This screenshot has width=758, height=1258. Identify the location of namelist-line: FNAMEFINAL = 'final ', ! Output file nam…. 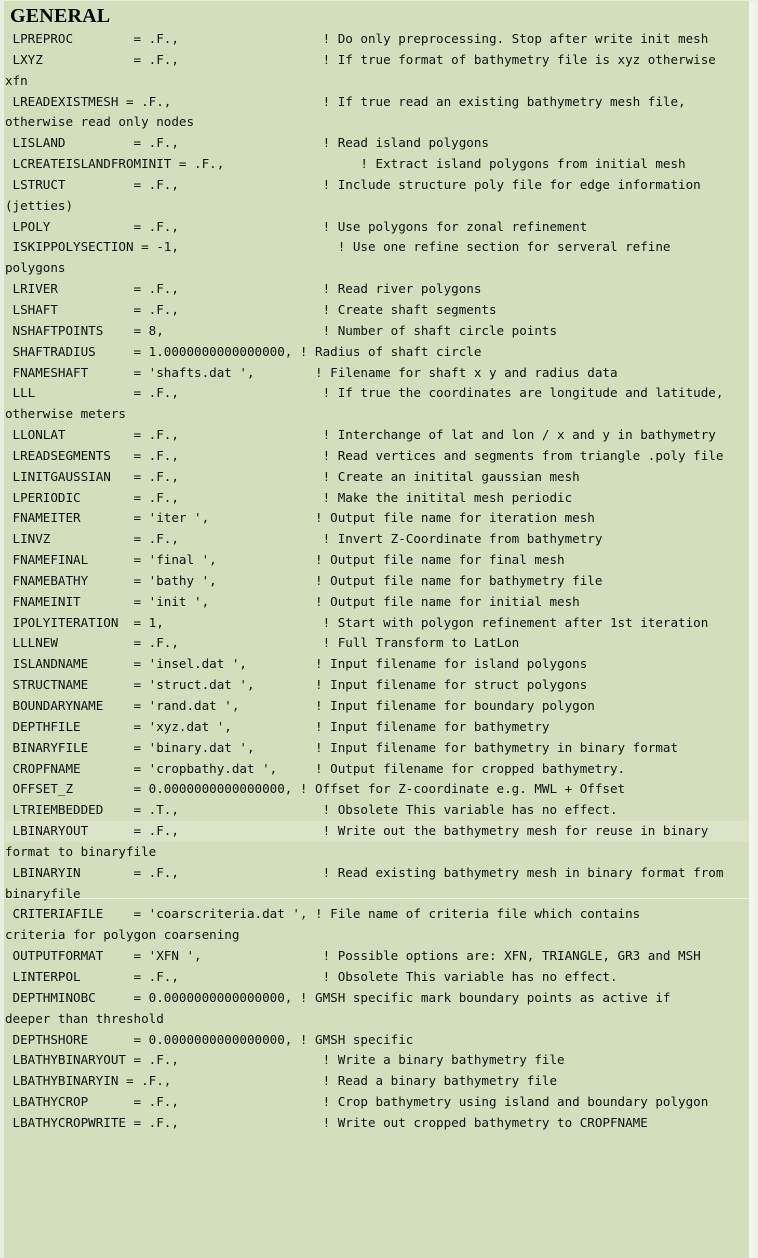
(285, 560).